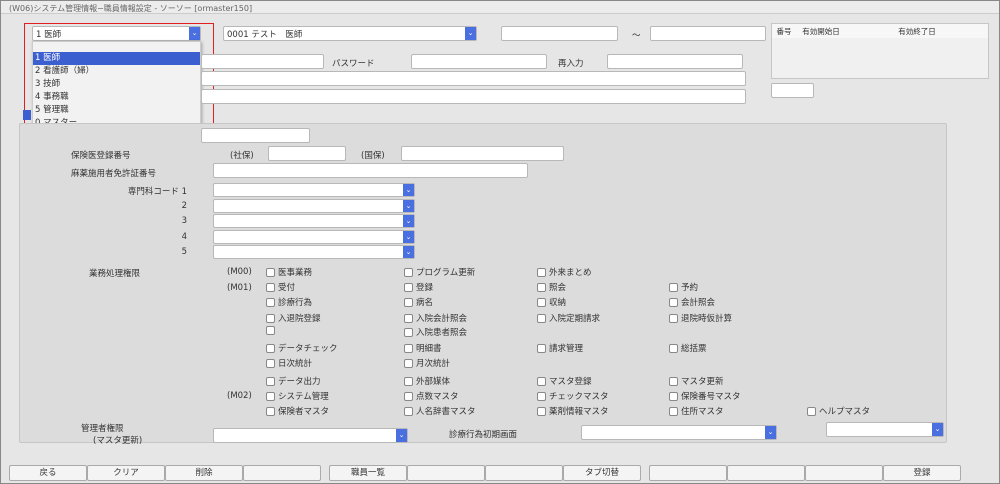  What do you see at coordinates (370, 170) in the screenshot?
I see `narcotic-license-input` at bounding box center [370, 170].